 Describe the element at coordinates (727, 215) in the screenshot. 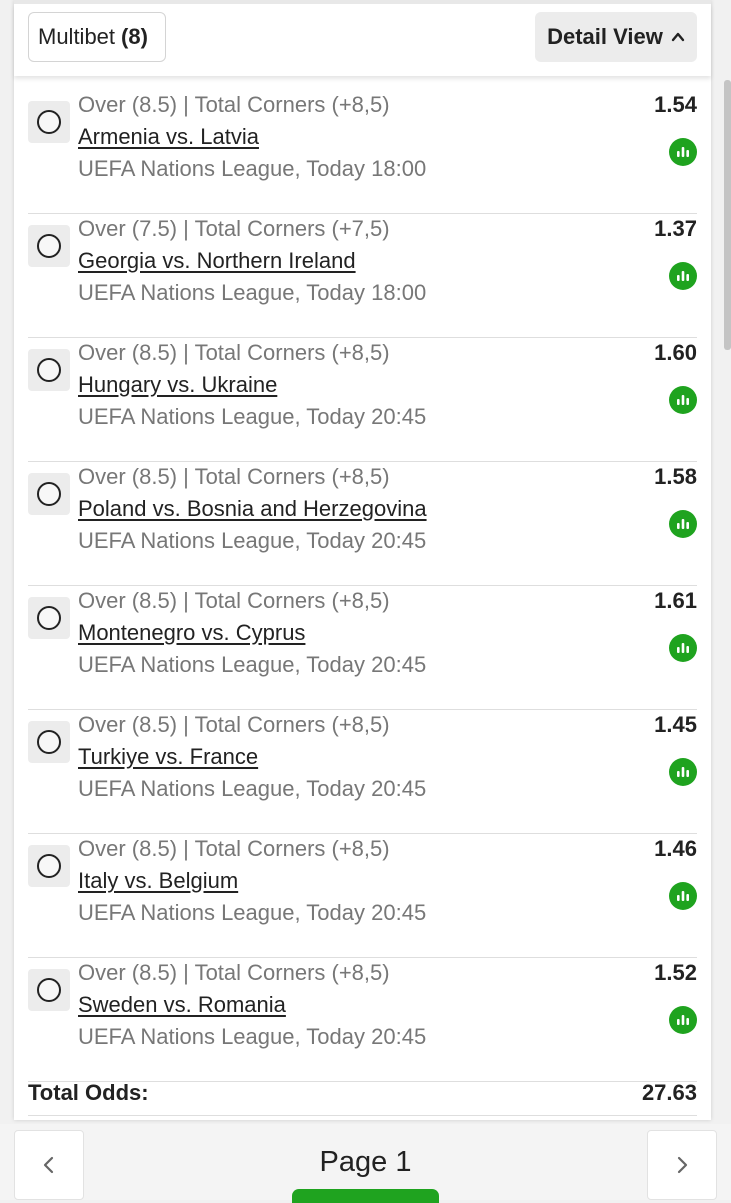

I see `scrollbar` at that location.